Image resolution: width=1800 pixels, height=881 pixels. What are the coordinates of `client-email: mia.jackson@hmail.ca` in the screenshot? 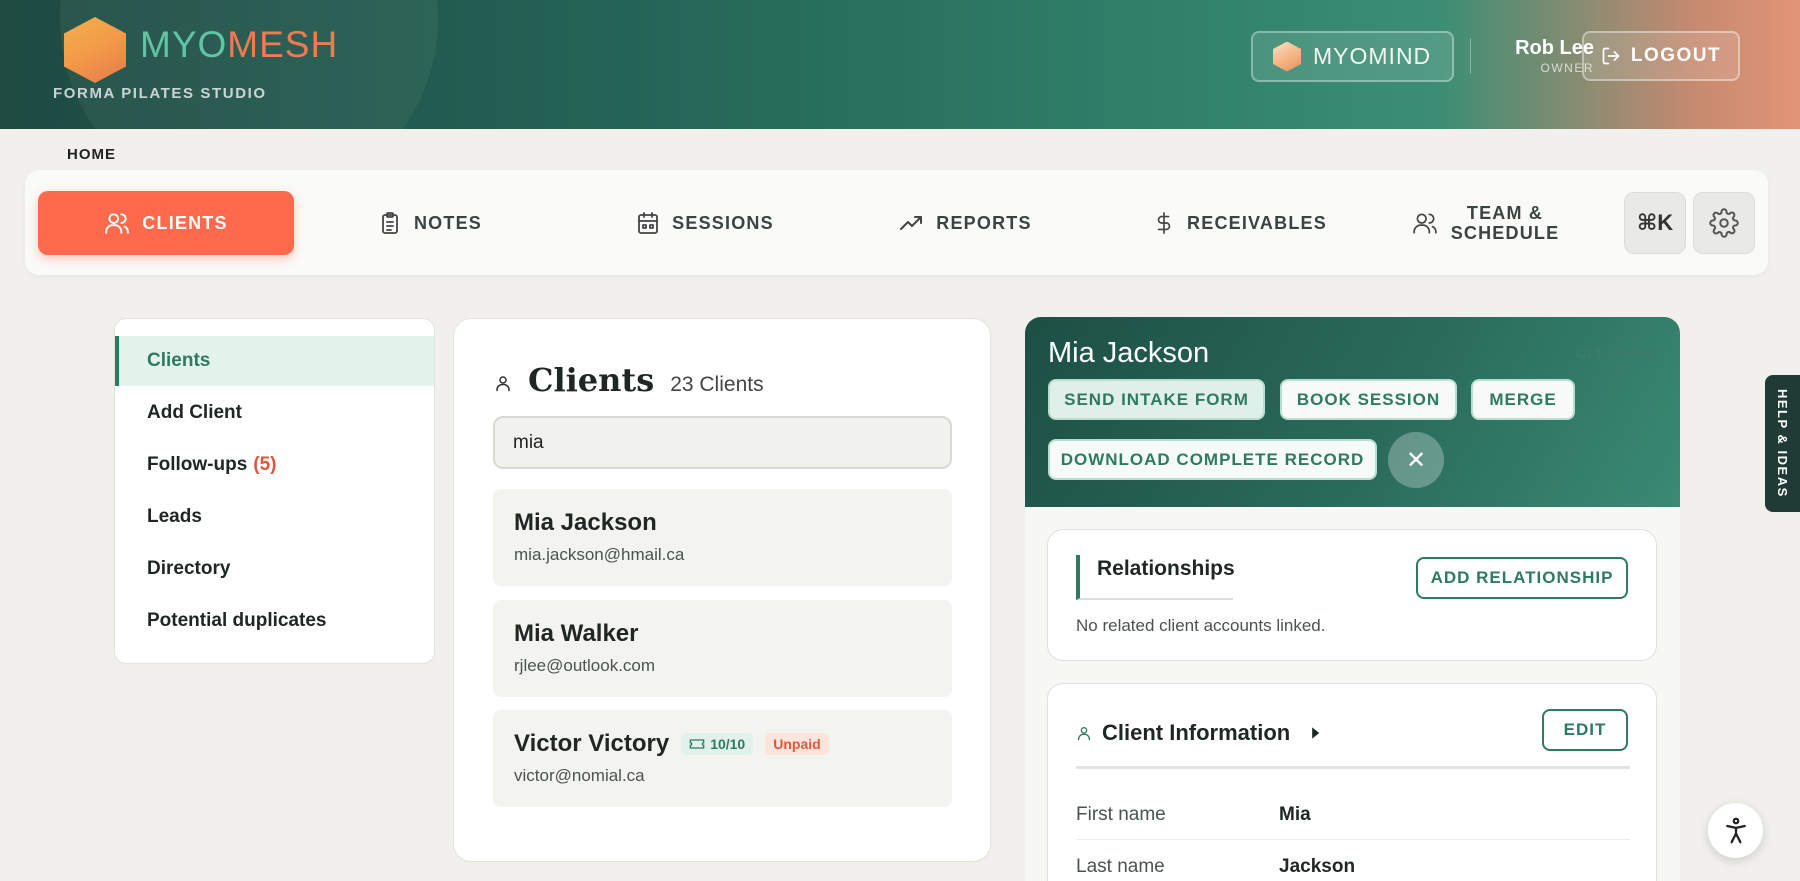 It's located at (599, 554).